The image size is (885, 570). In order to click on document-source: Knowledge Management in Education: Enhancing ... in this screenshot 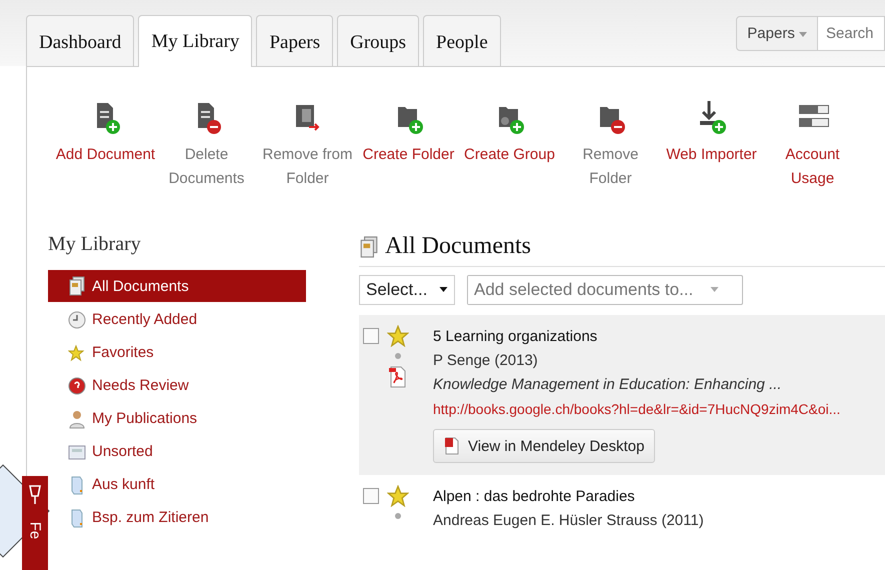, I will do `click(608, 385)`.